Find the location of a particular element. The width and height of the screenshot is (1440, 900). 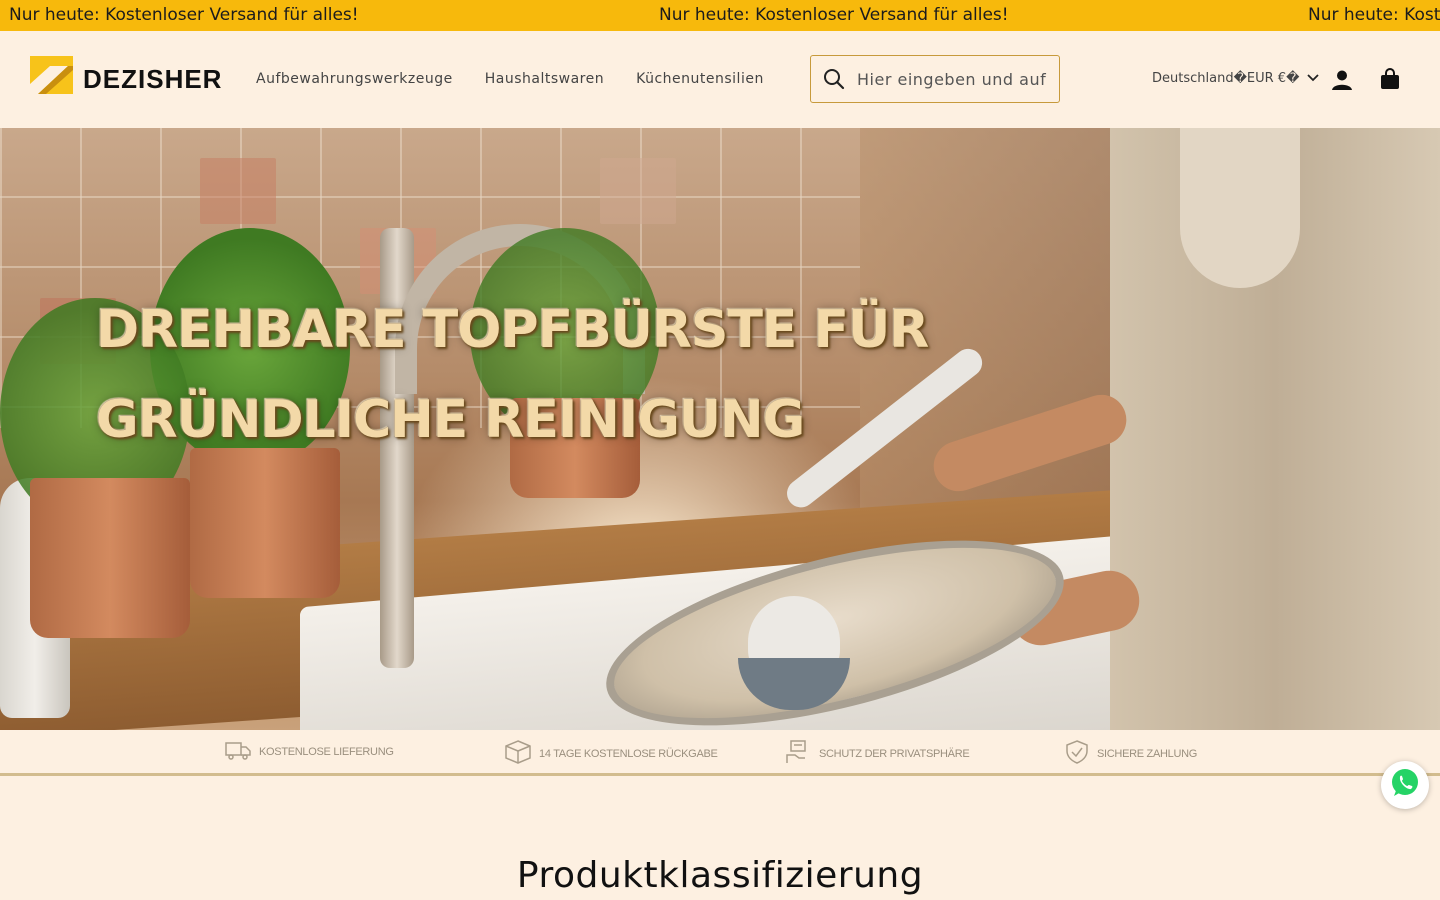

search-box is located at coordinates (935, 79).